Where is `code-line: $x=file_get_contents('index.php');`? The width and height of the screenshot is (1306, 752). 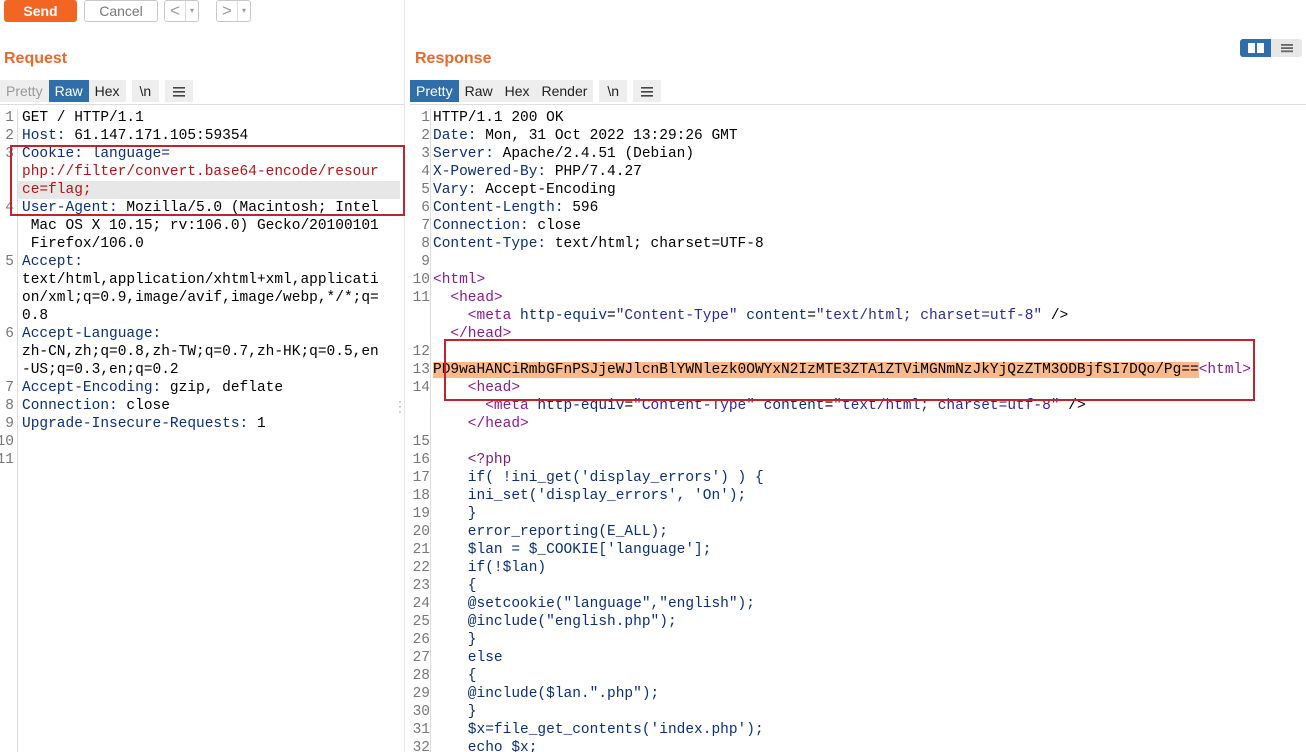 code-line: $x=file_get_contents('index.php'); is located at coordinates (598, 730).